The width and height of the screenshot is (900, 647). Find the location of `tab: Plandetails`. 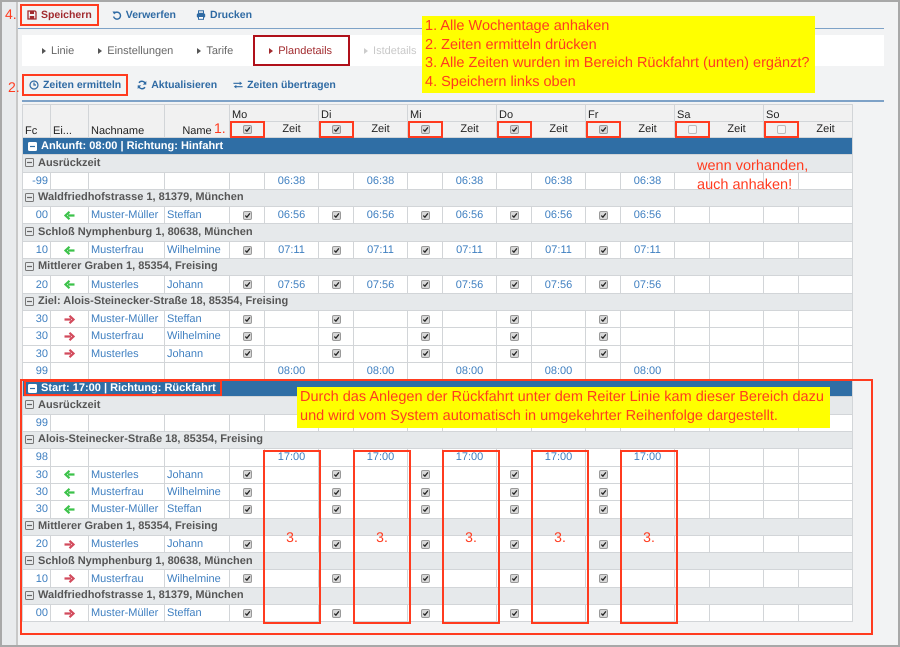

tab: Plandetails is located at coordinates (301, 50).